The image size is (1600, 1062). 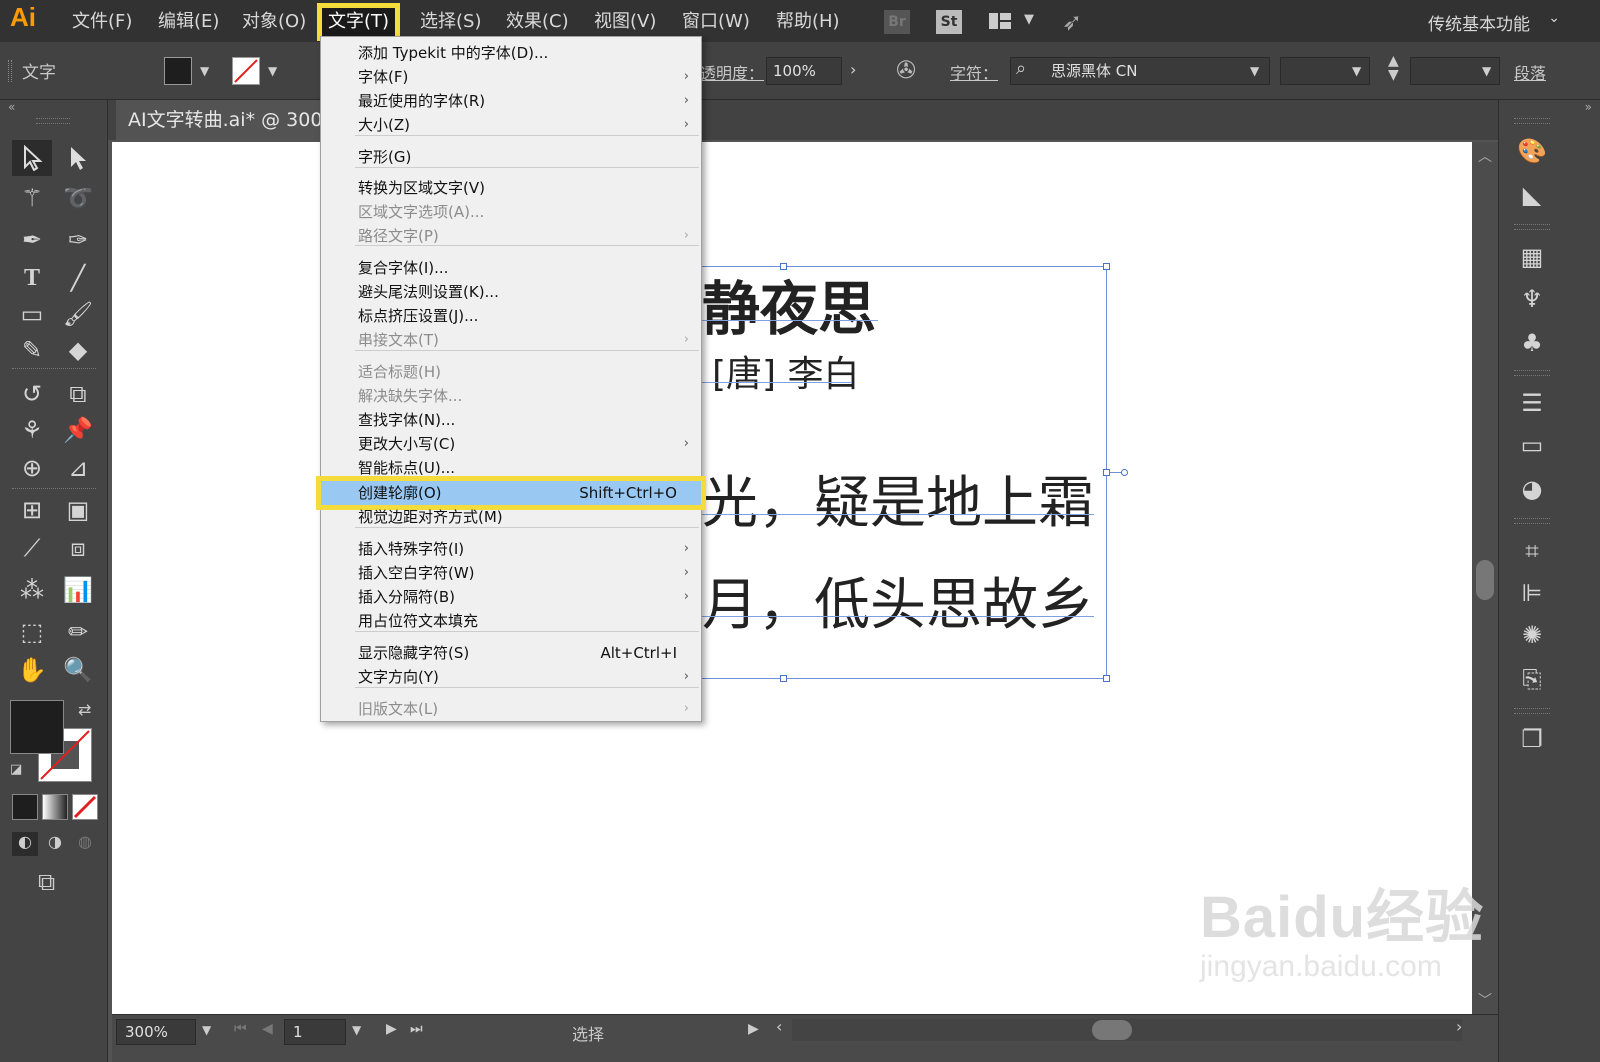 I want to click on menu-window: 窗口(W), so click(x=716, y=22).